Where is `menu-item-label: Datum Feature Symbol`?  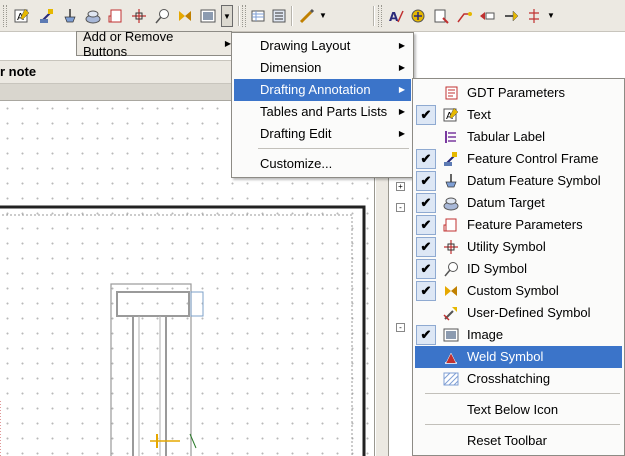 menu-item-label: Datum Feature Symbol is located at coordinates (534, 180).